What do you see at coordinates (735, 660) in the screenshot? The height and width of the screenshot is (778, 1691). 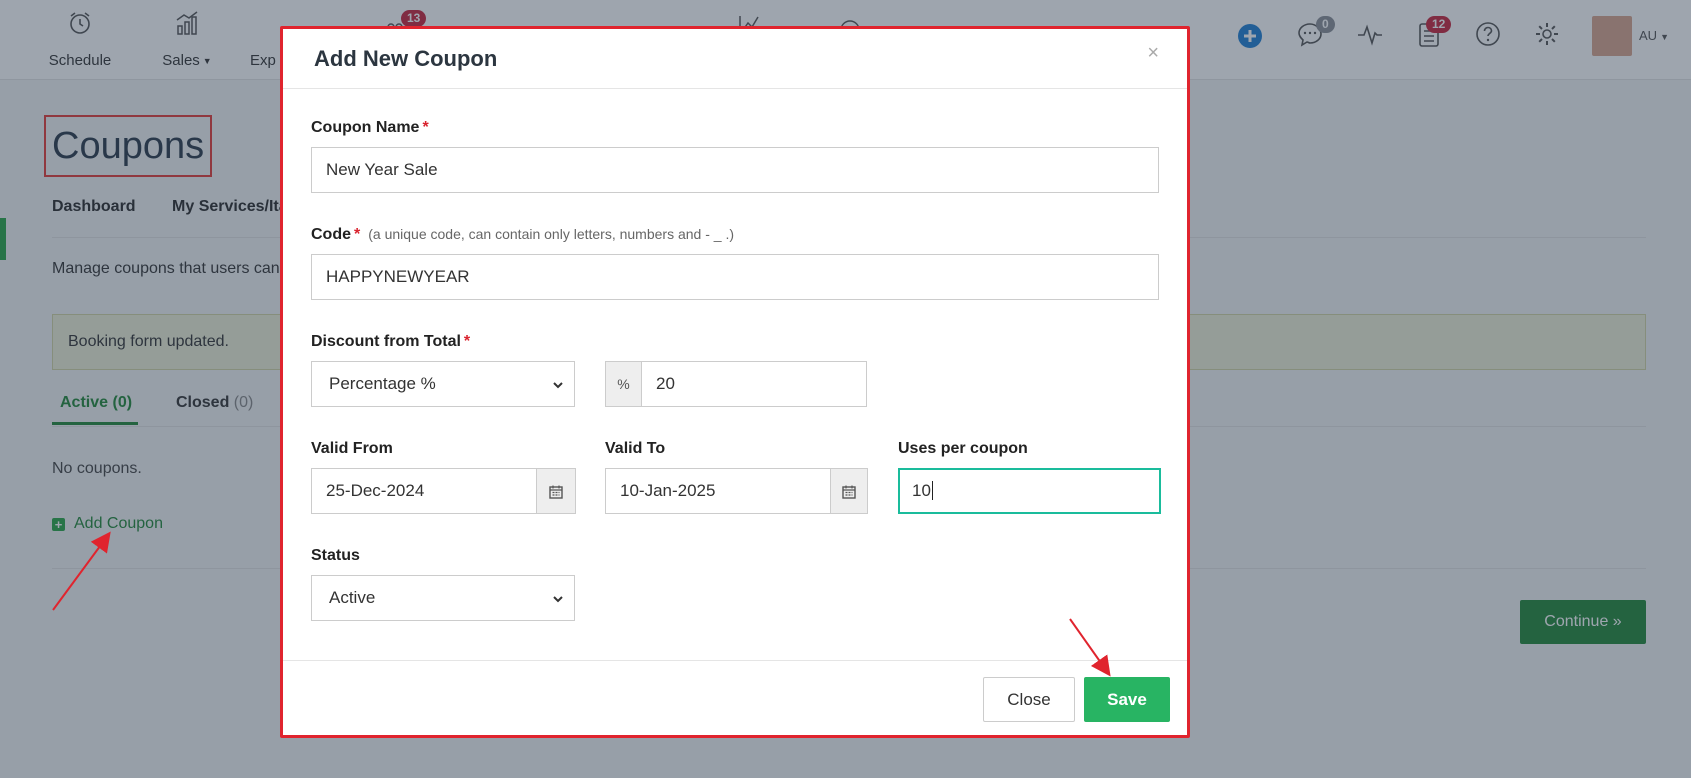 I see `modal-footer-divider` at bounding box center [735, 660].